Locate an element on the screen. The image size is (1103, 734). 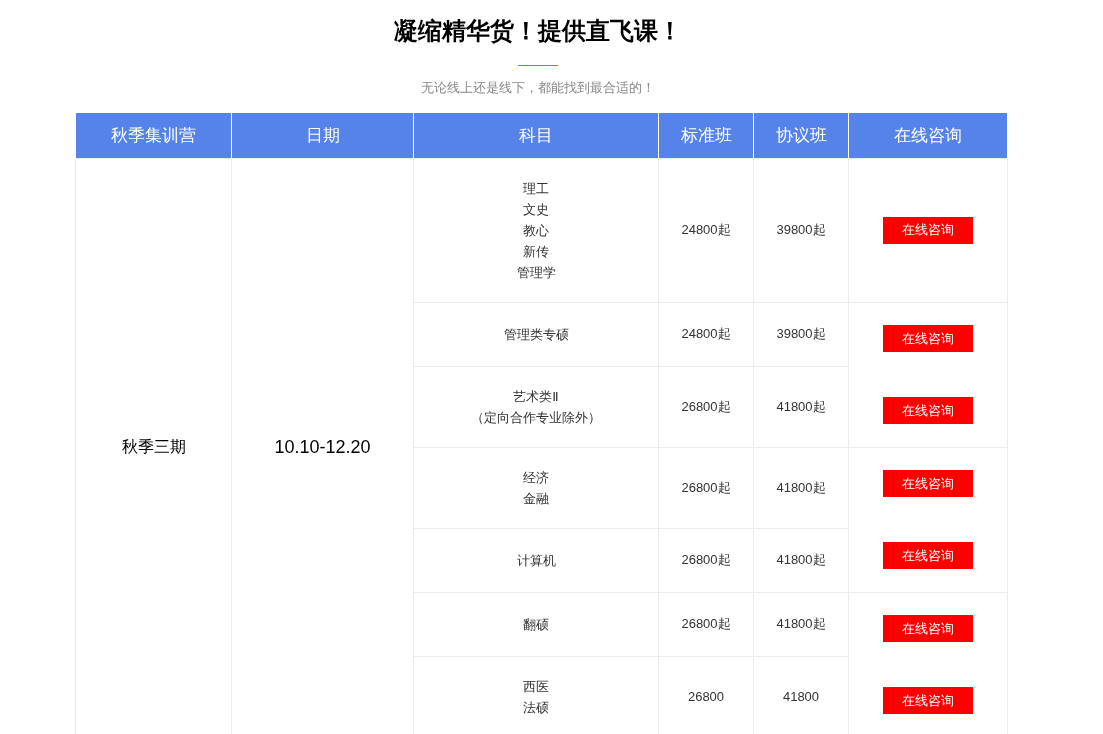
column-header: 日期 is located at coordinates (322, 135).